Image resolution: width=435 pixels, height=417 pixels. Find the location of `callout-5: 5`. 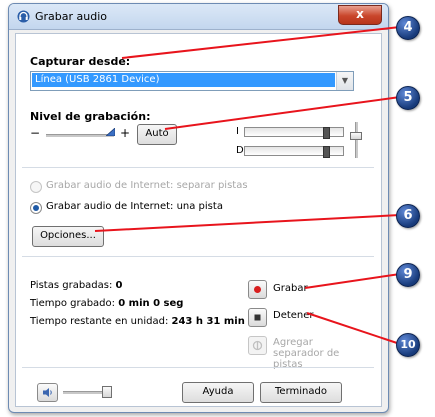

callout-5: 5 is located at coordinates (408, 98).